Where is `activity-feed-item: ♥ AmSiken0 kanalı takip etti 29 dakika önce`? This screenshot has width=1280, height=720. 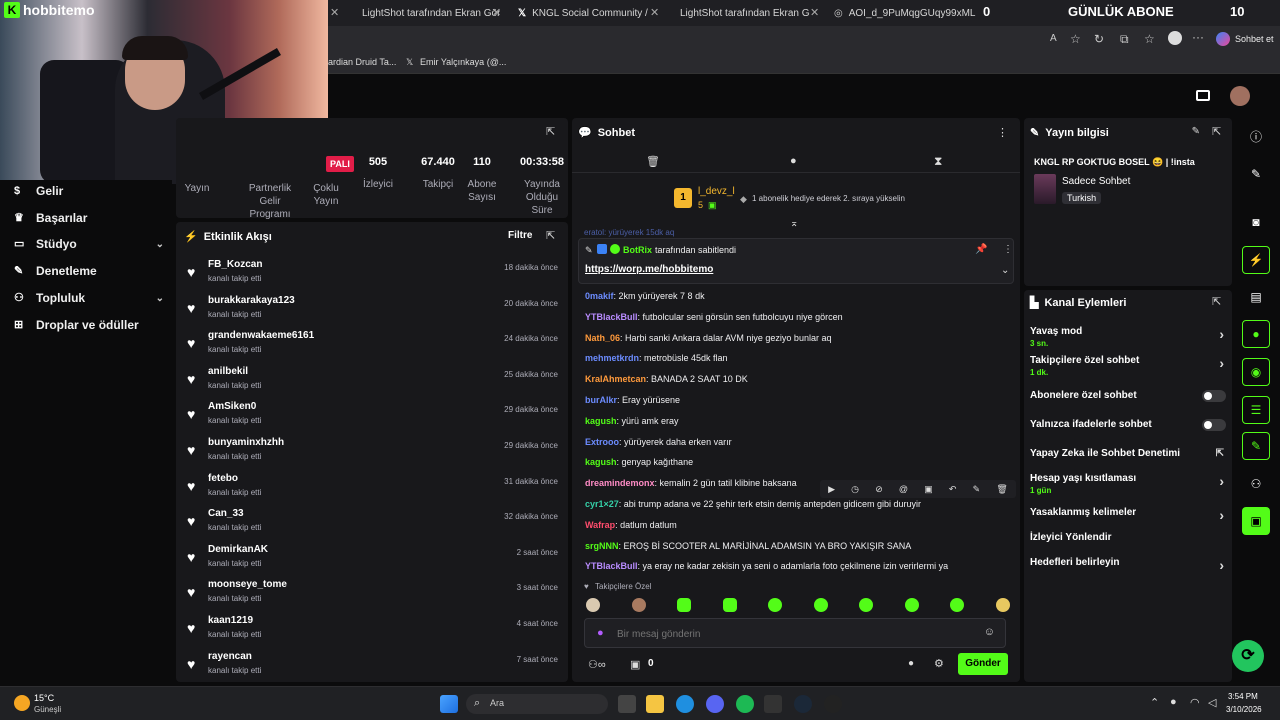
activity-feed-item: ♥ AmSiken0 kanalı takip etti 29 dakika önce is located at coordinates (373, 416).